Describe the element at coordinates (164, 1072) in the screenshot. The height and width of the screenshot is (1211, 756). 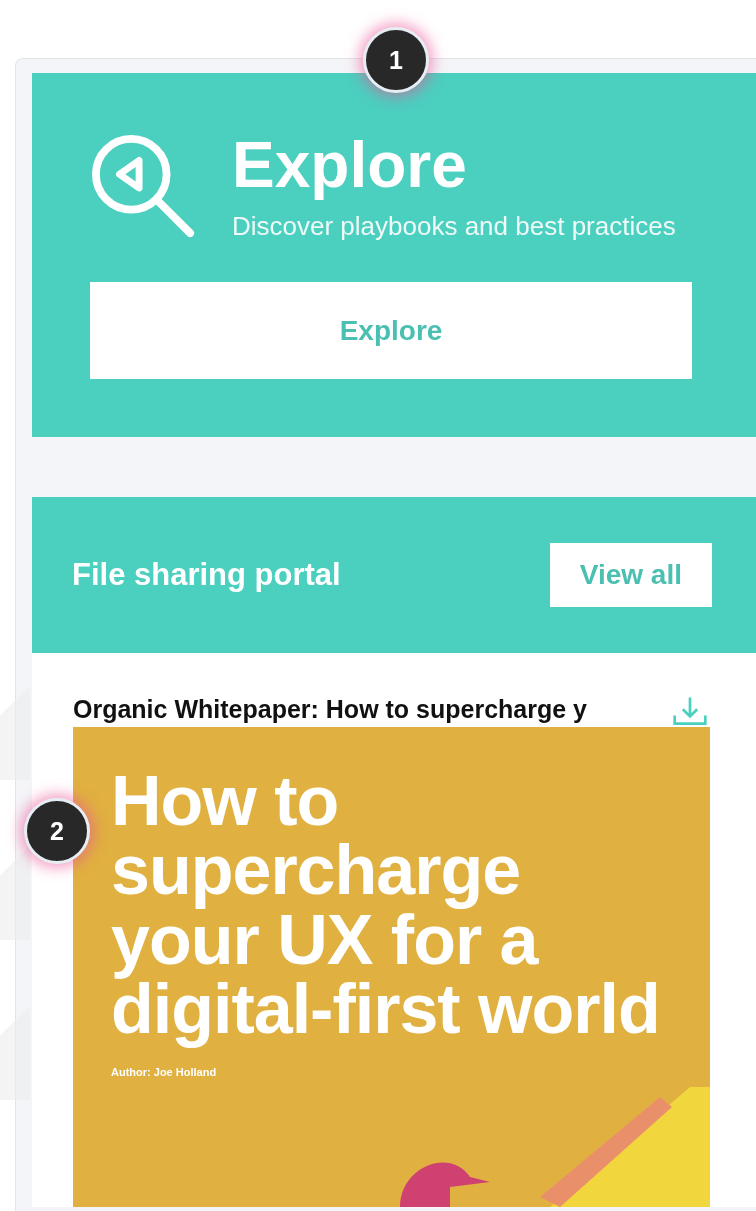
I see `cover-author: Author: Joe Holland` at that location.